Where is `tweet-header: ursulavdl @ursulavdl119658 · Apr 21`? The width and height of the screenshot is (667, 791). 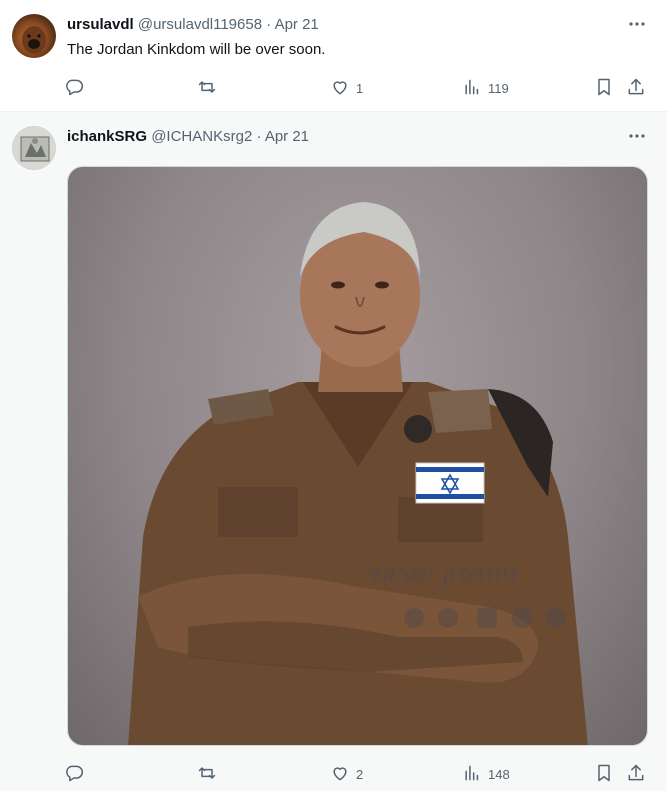 tweet-header: ursulavdl @ursulavdl119658 · Apr 21 is located at coordinates (193, 25).